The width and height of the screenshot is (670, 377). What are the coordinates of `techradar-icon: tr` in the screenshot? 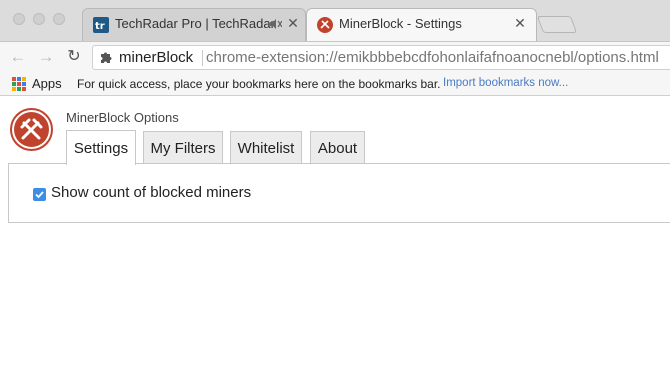 It's located at (101, 25).